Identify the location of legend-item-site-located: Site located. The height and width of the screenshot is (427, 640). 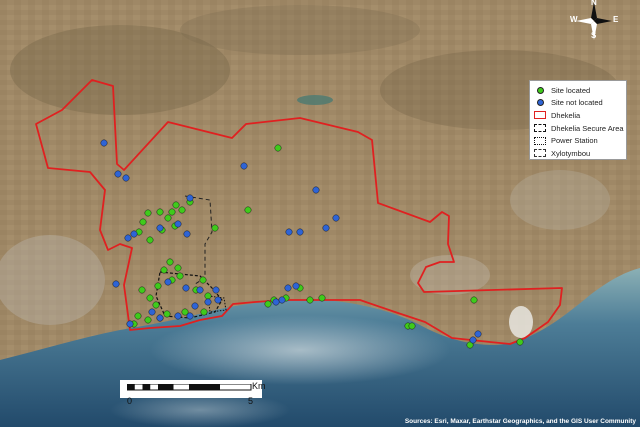
(578, 90).